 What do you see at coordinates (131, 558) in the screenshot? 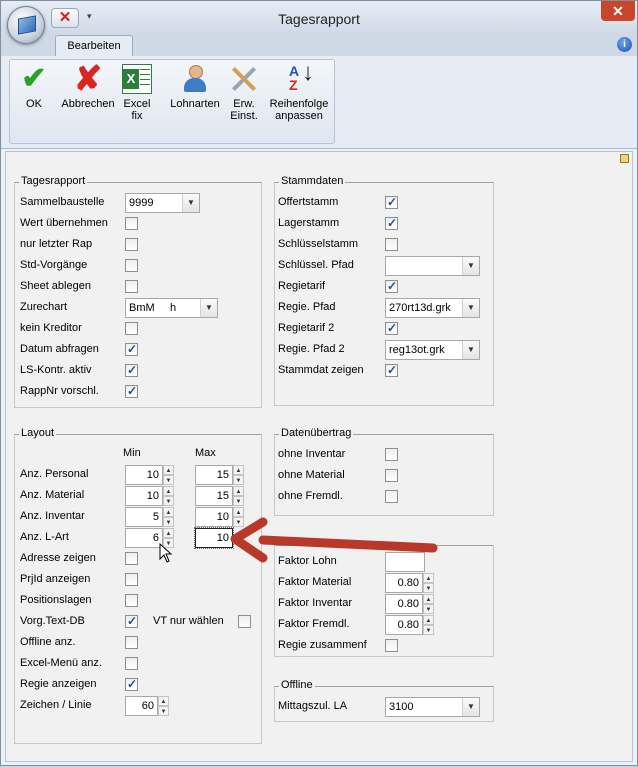
I see `adresse-zeigen-checkbox` at bounding box center [131, 558].